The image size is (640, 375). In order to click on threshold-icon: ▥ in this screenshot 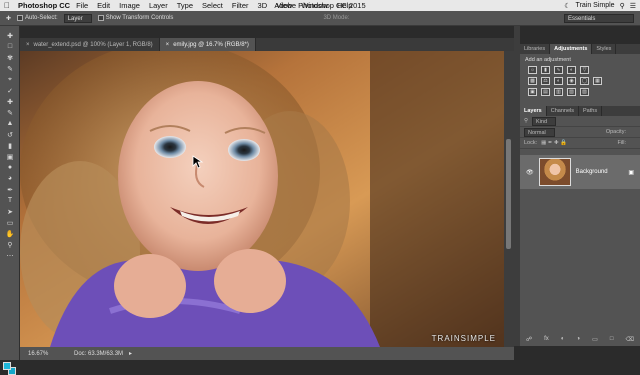, I will do `click(558, 92)`.